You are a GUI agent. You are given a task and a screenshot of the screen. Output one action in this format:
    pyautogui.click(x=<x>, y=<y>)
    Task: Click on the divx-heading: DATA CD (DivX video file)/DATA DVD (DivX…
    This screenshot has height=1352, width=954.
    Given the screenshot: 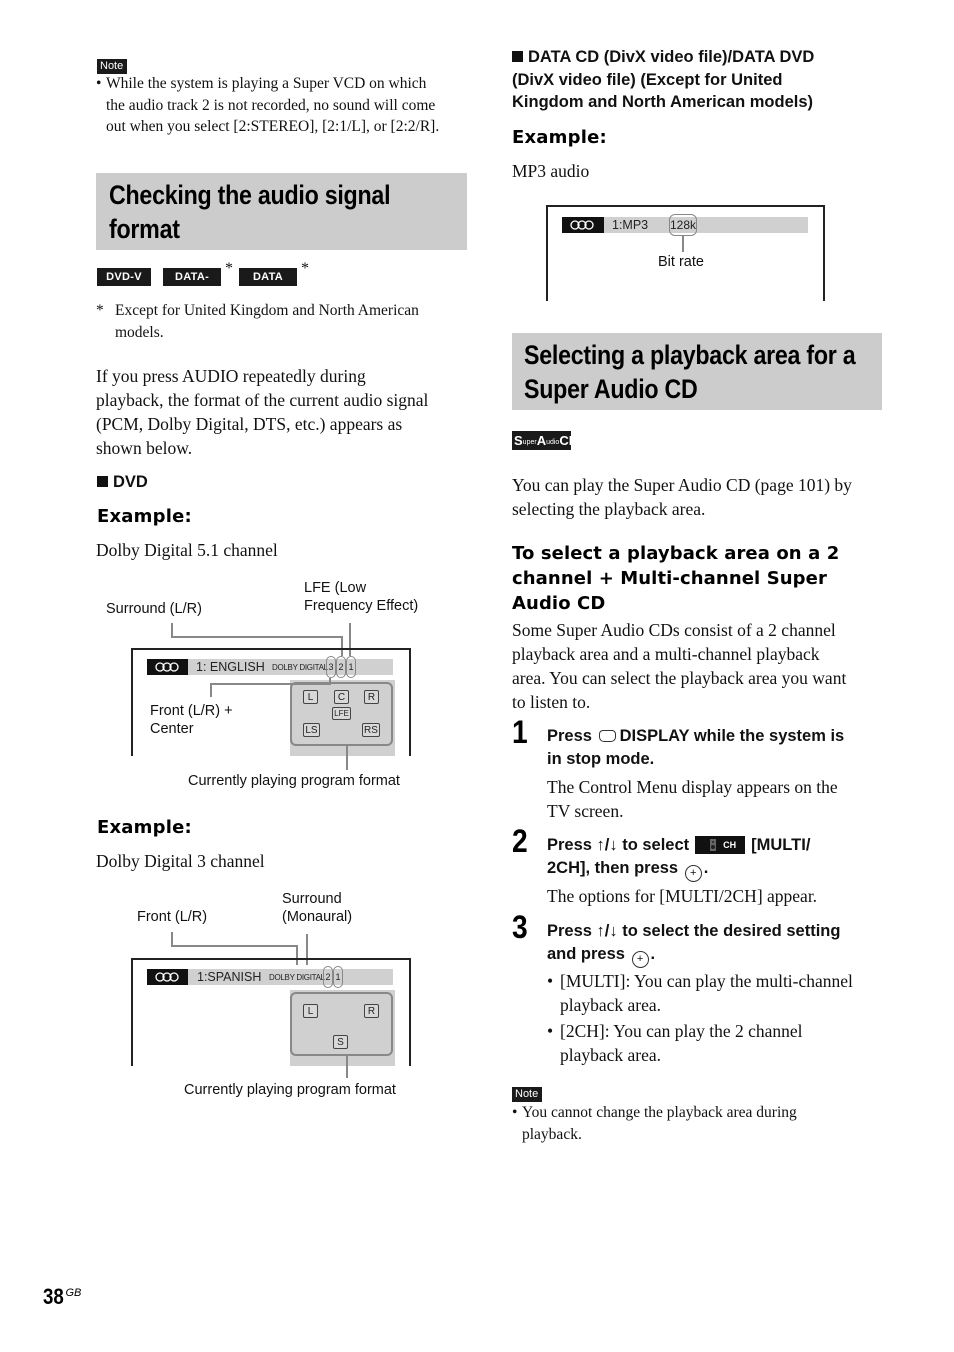 What is the action you would take?
    pyautogui.click(x=663, y=79)
    